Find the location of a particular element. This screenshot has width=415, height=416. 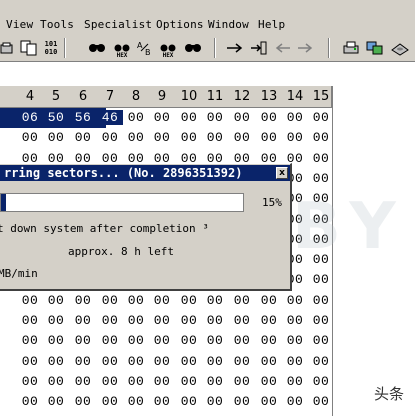

find-icon is located at coordinates (97, 48).